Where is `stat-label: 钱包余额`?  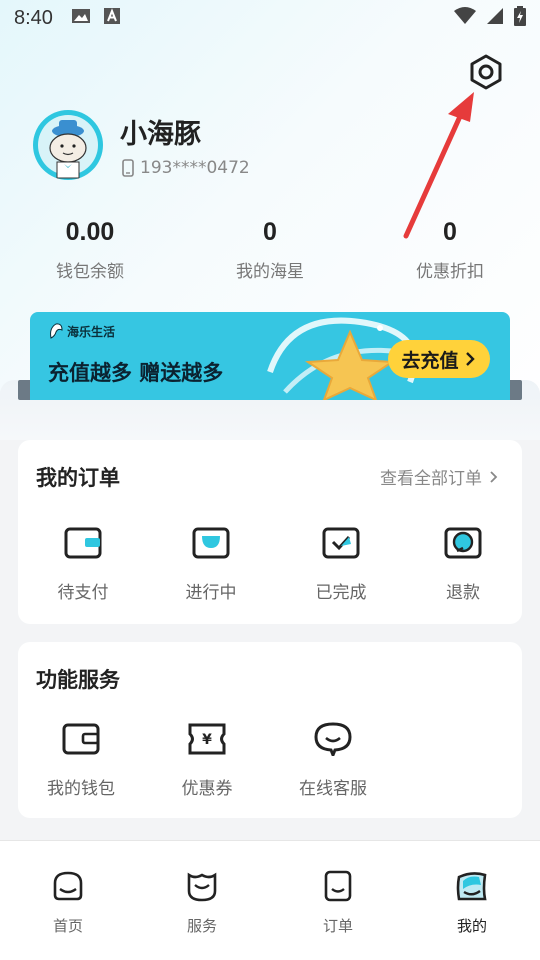
stat-label: 钱包余额 is located at coordinates (90, 272).